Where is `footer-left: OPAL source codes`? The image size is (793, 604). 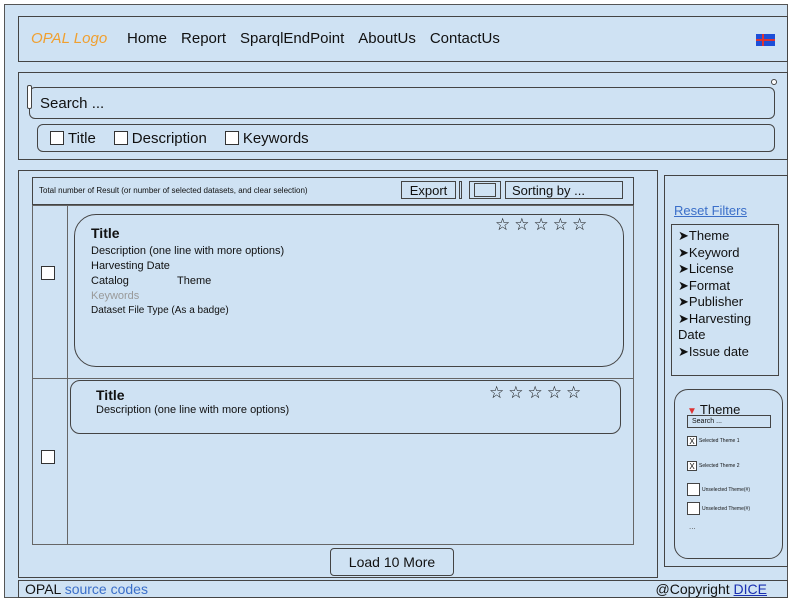 footer-left: OPAL source codes is located at coordinates (86, 589).